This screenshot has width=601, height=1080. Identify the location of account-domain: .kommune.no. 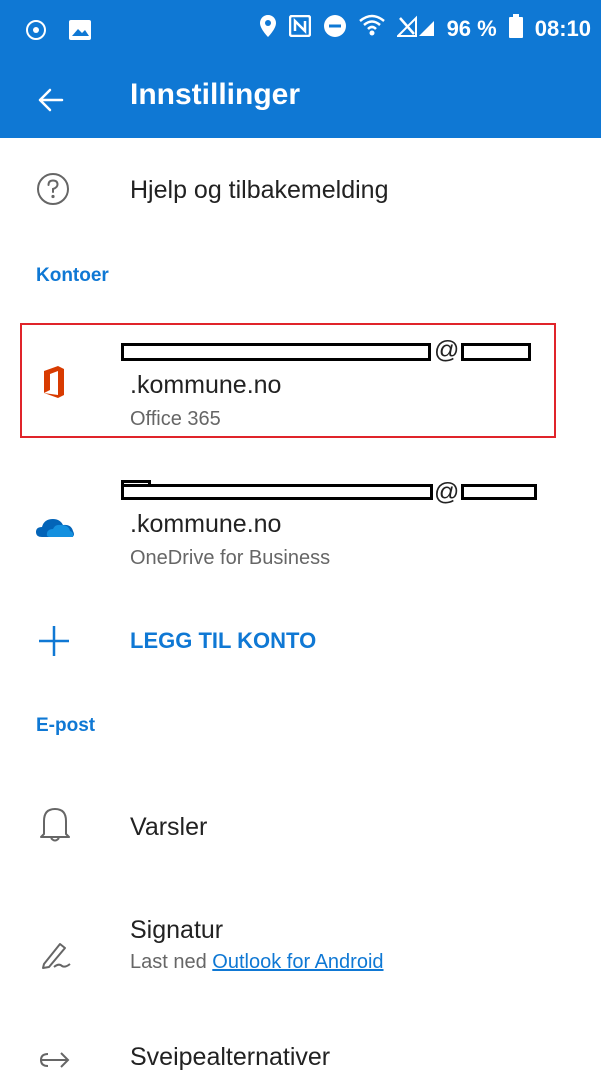
(206, 524).